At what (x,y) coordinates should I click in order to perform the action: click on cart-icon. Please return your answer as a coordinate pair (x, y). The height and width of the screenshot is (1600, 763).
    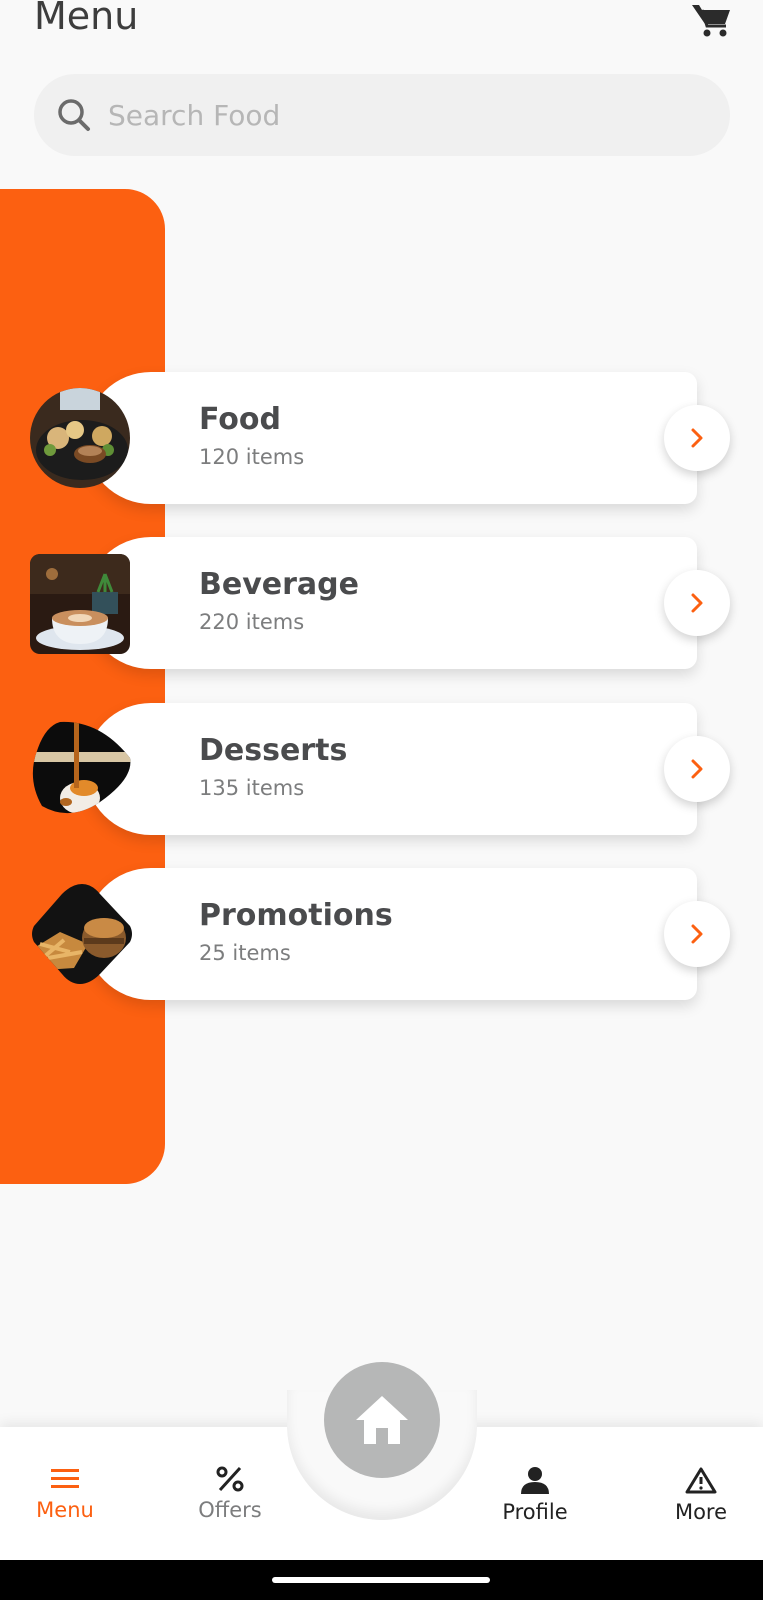
    Looking at the image, I should click on (712, 20).